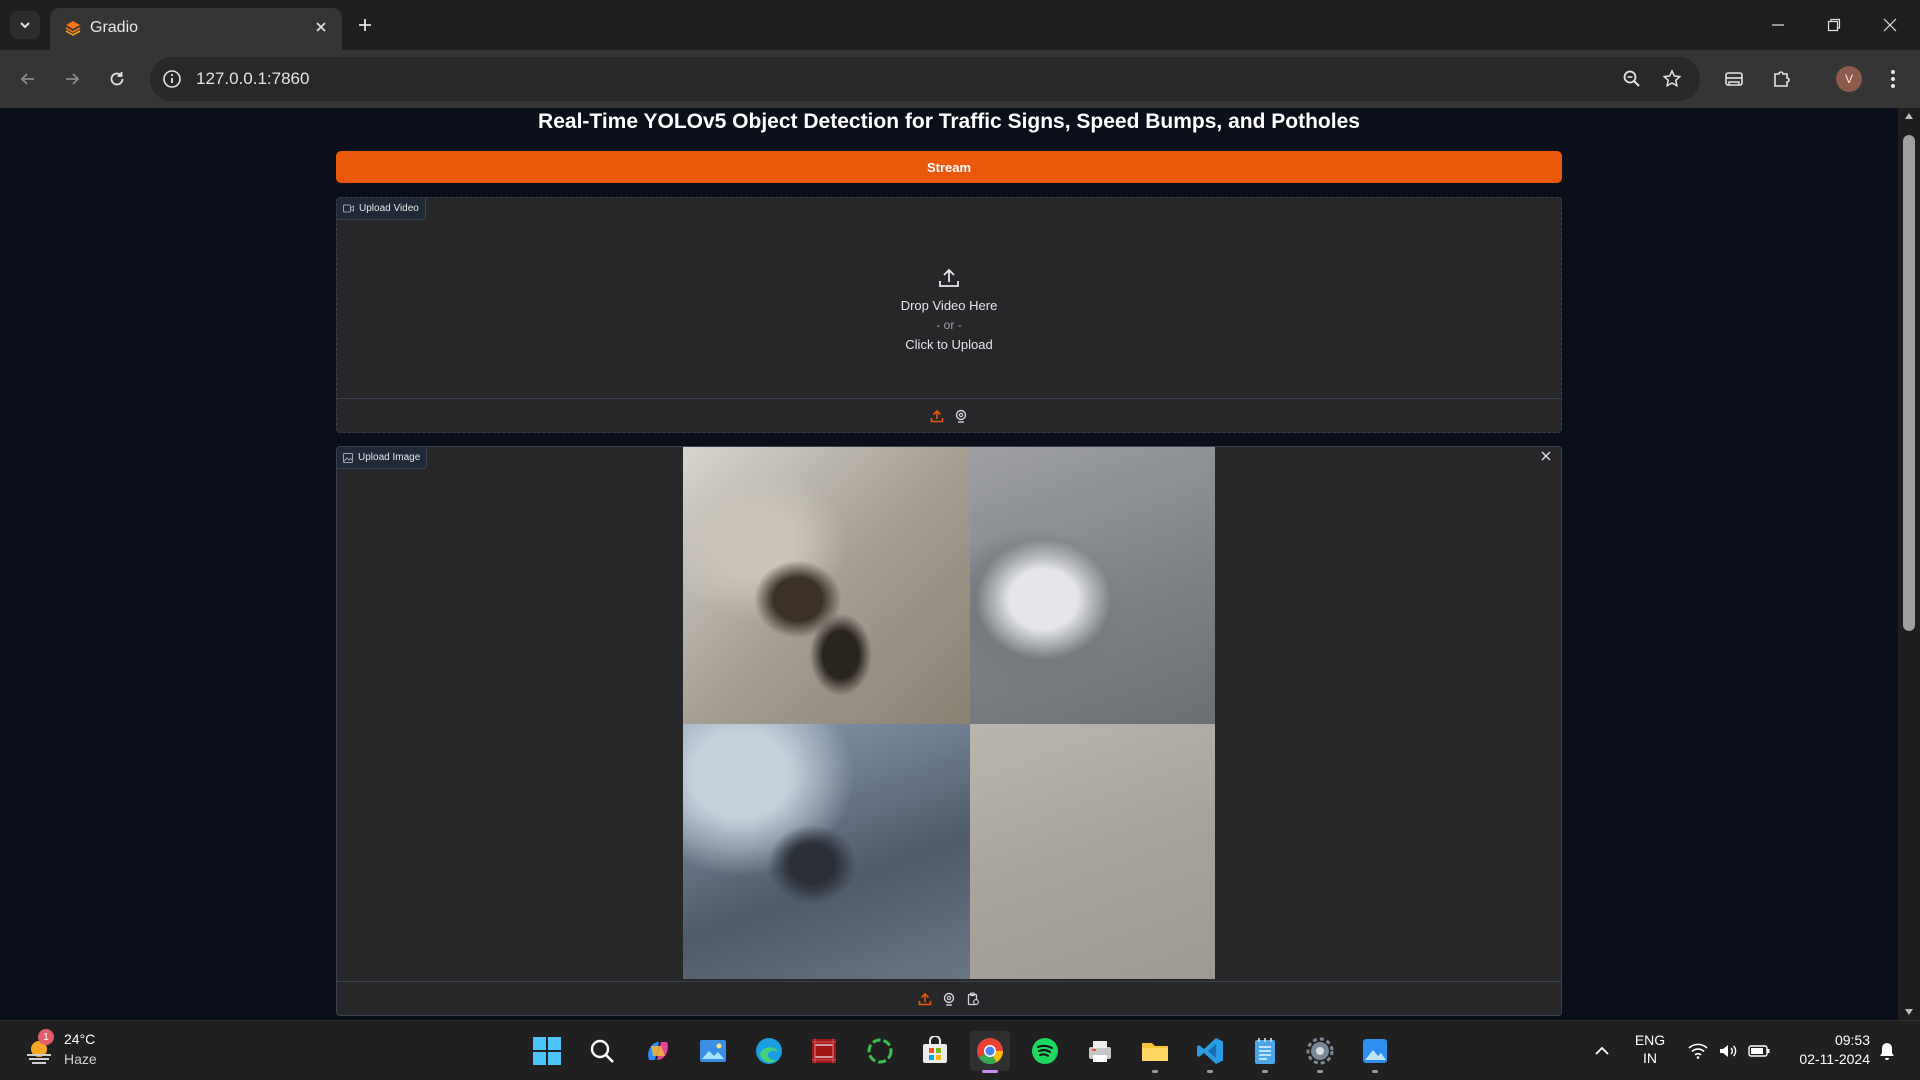 The width and height of the screenshot is (1920, 1080). What do you see at coordinates (1650, 1058) in the screenshot?
I see `language-region: IN` at bounding box center [1650, 1058].